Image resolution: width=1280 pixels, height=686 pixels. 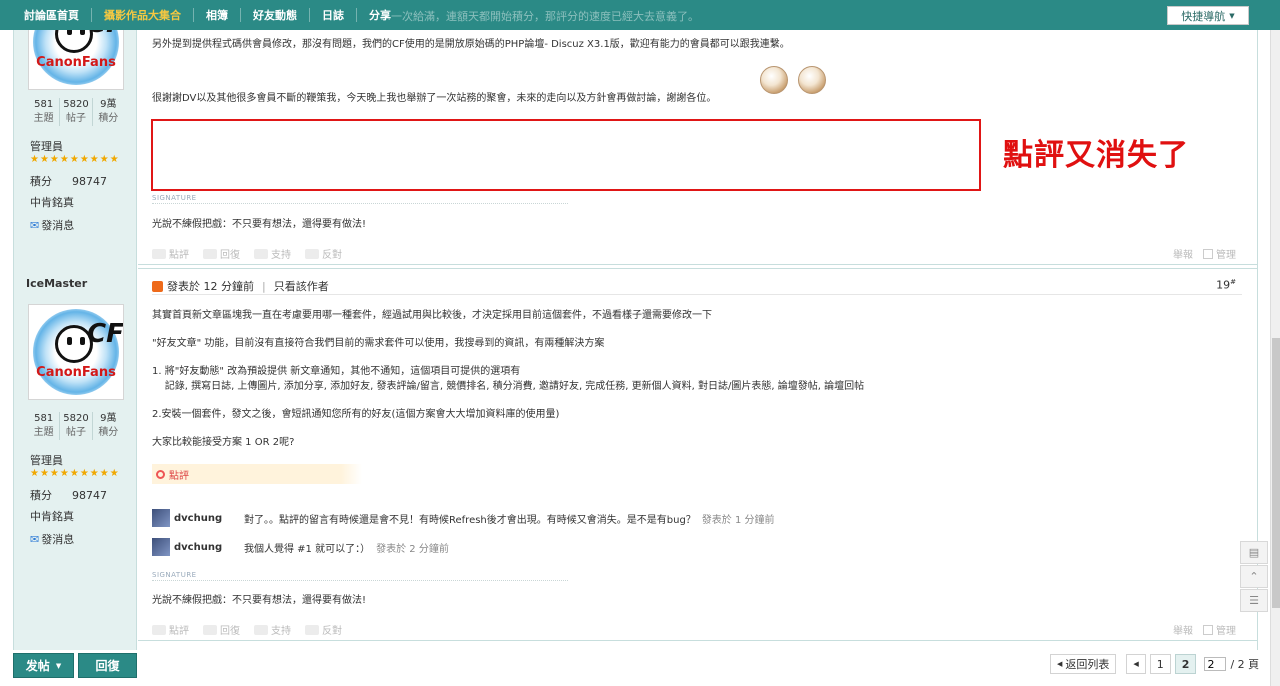 I want to click on envelope-icon: ✉, so click(x=35, y=539).